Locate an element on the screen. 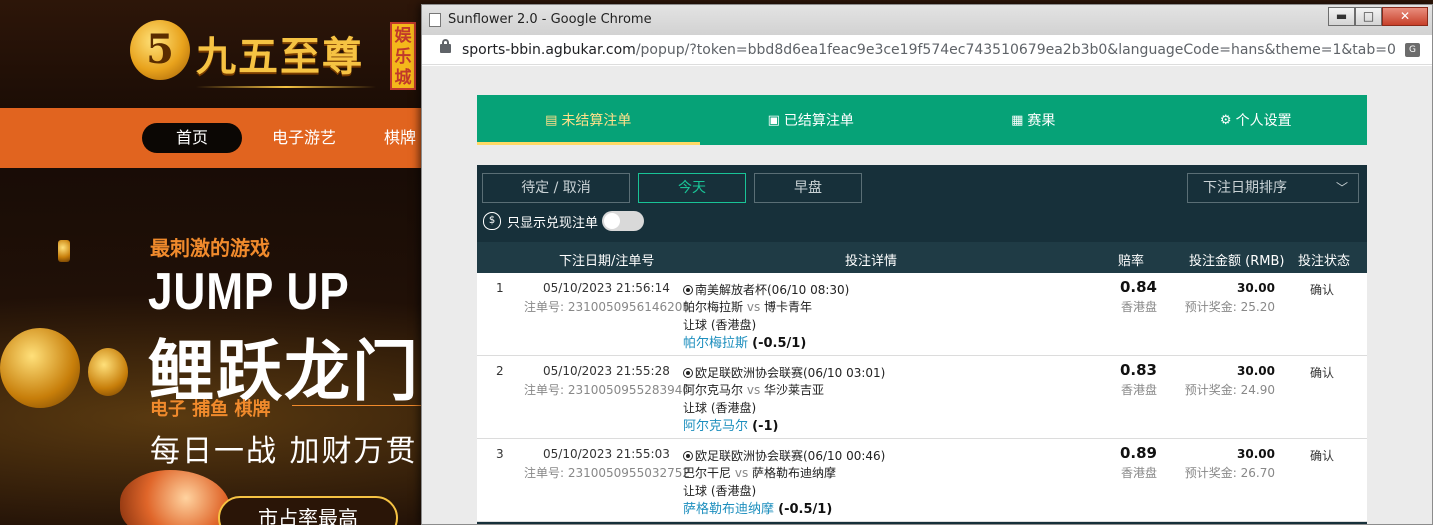 The image size is (1433, 525). site-logo-tag: 娱乐城 is located at coordinates (403, 56).